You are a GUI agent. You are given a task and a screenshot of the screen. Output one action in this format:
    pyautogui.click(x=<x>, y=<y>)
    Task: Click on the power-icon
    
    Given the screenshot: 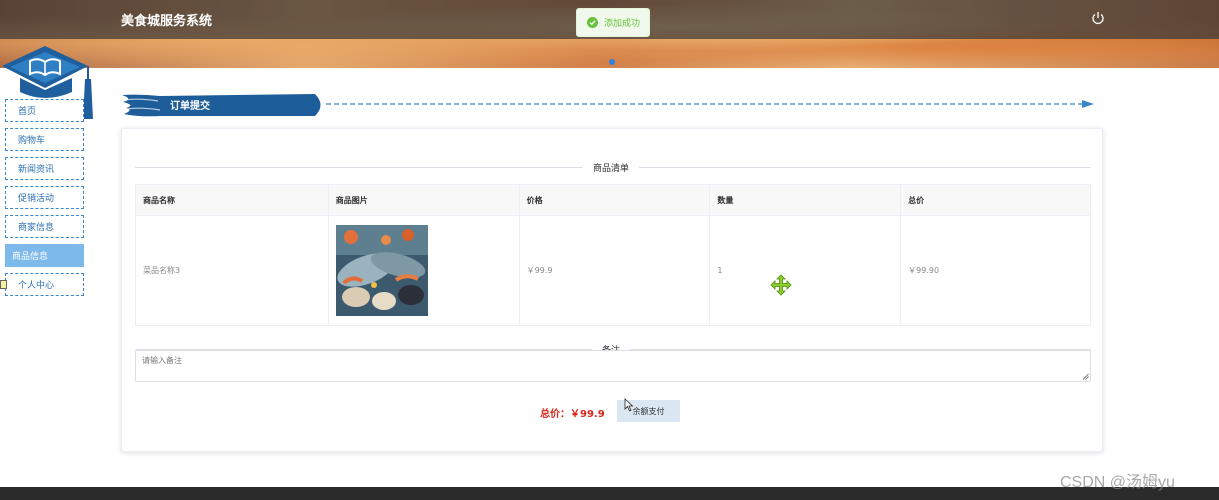 What is the action you would take?
    pyautogui.click(x=1098, y=18)
    